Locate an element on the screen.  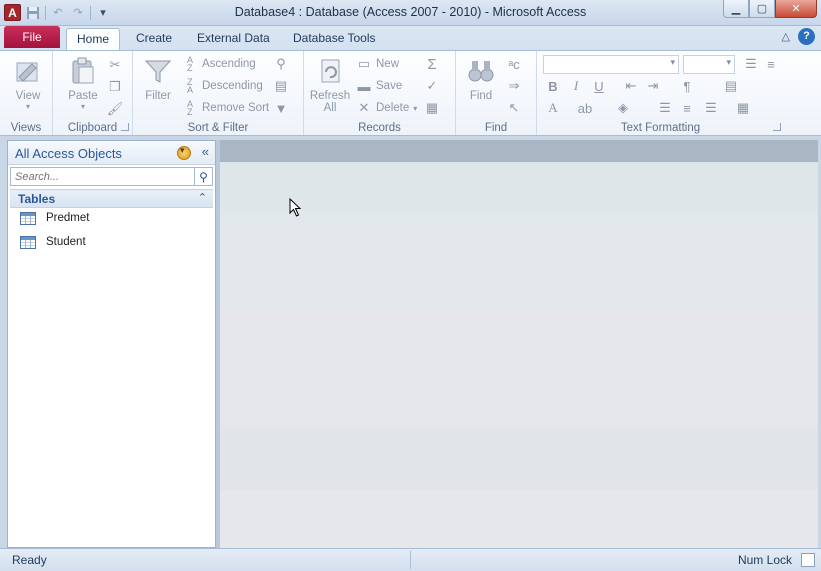
group-find: Find ᵃc ⇒ ↖ Find is located at coordinates (496, 93).